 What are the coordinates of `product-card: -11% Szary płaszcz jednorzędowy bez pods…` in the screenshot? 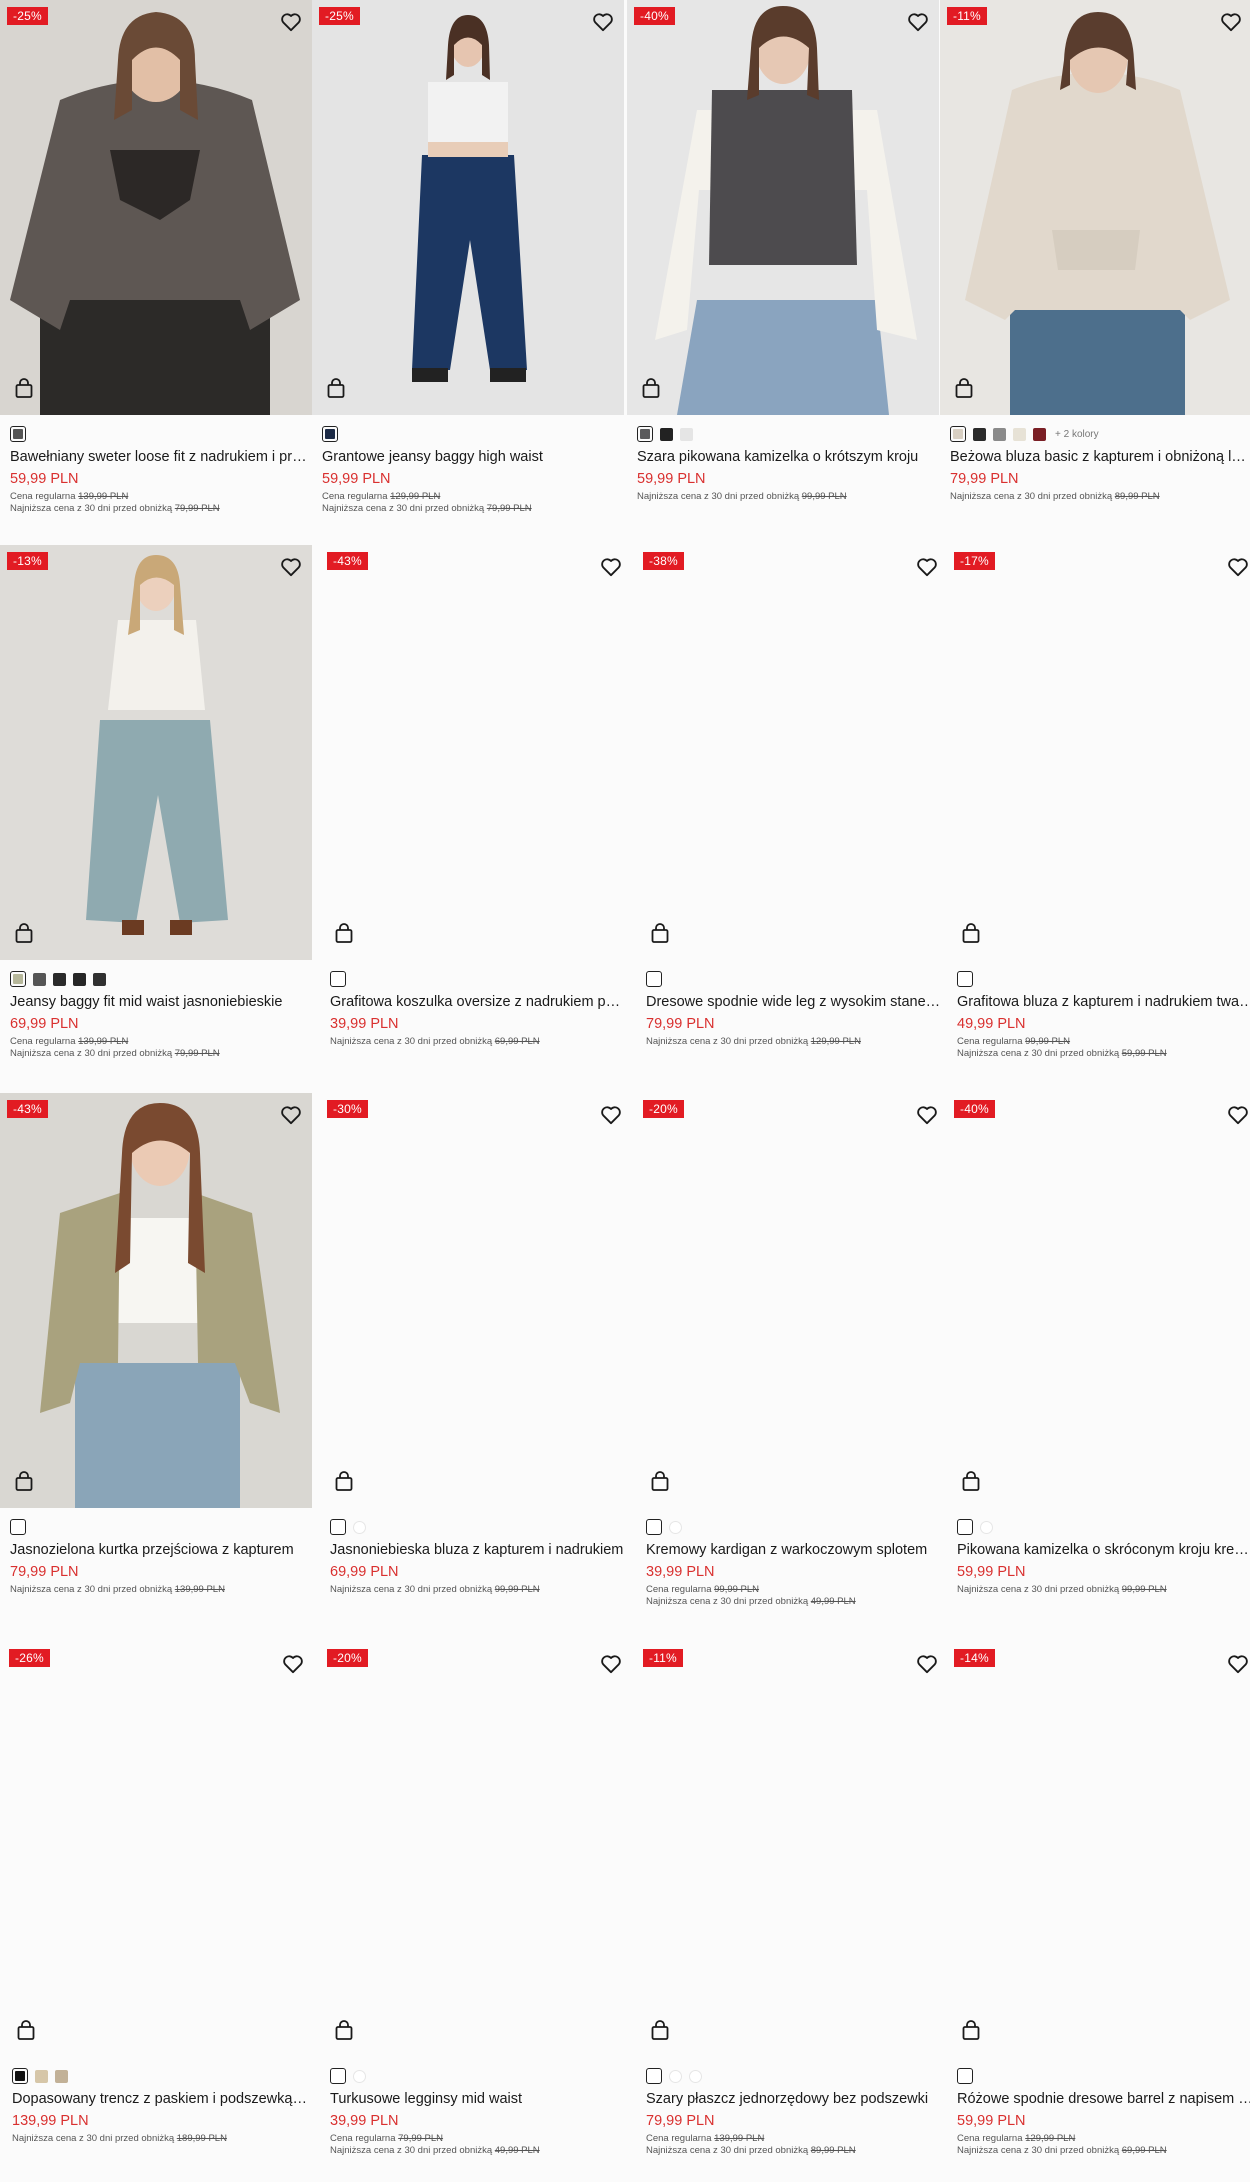 It's located at (792, 1912).